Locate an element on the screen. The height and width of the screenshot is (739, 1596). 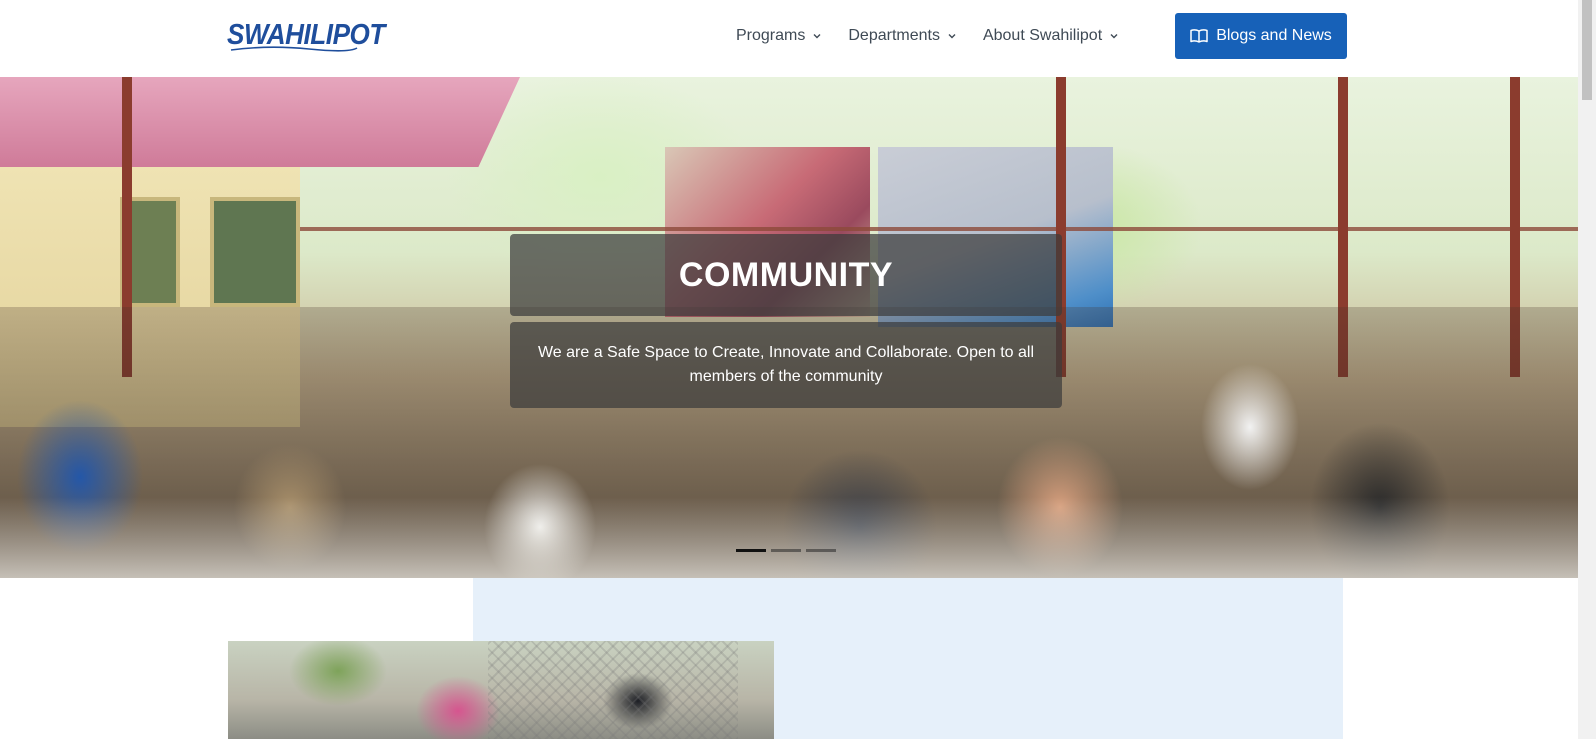
logo-wave-icon is located at coordinates (294, 49).